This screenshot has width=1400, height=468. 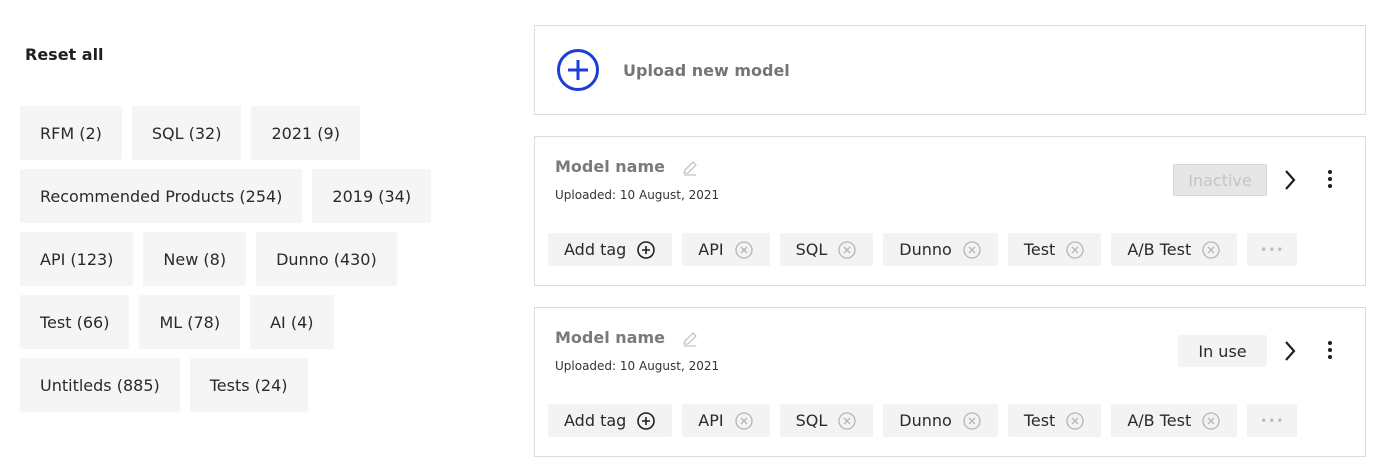 I want to click on upload-card: Upload new model, so click(x=950, y=70).